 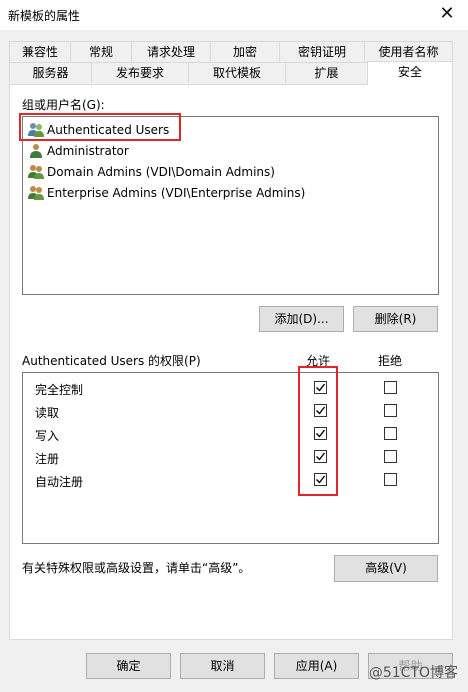 I want to click on watermark-text: @51CTO博客, so click(x=413, y=673).